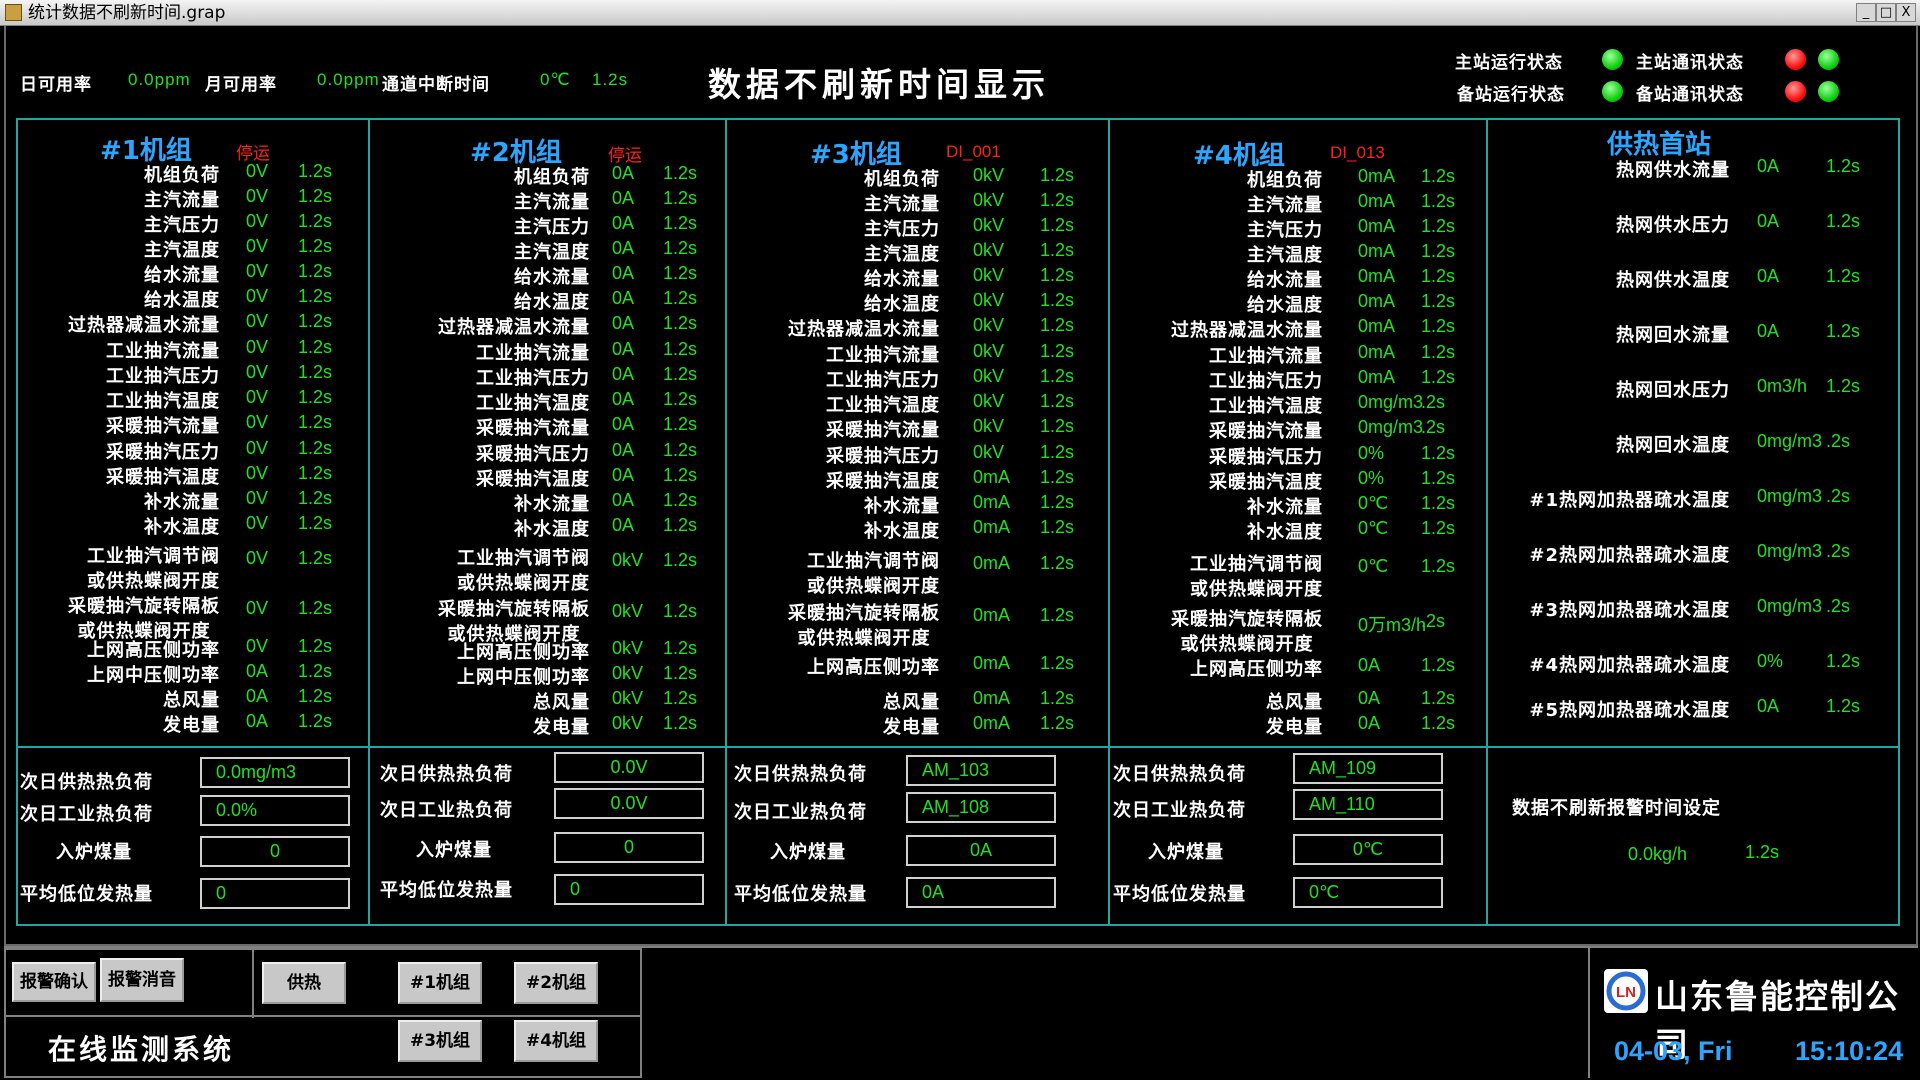 The height and width of the screenshot is (1080, 1920). I want to click on unit4-row-label: 机组负荷, so click(1285, 180).